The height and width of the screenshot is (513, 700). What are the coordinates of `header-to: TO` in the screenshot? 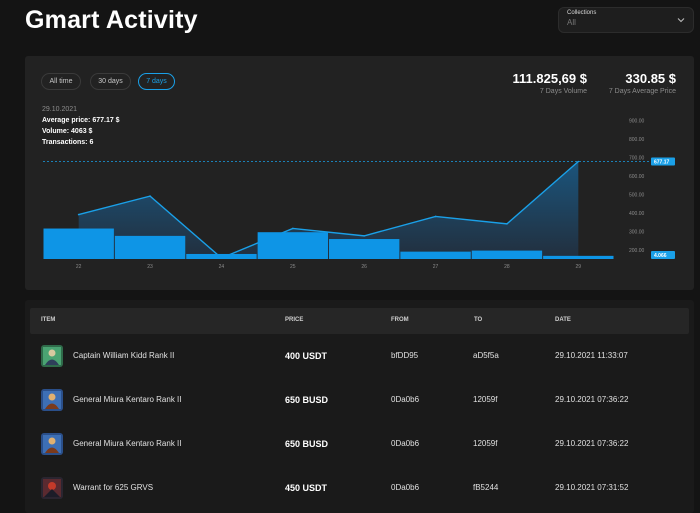 It's located at (478, 320).